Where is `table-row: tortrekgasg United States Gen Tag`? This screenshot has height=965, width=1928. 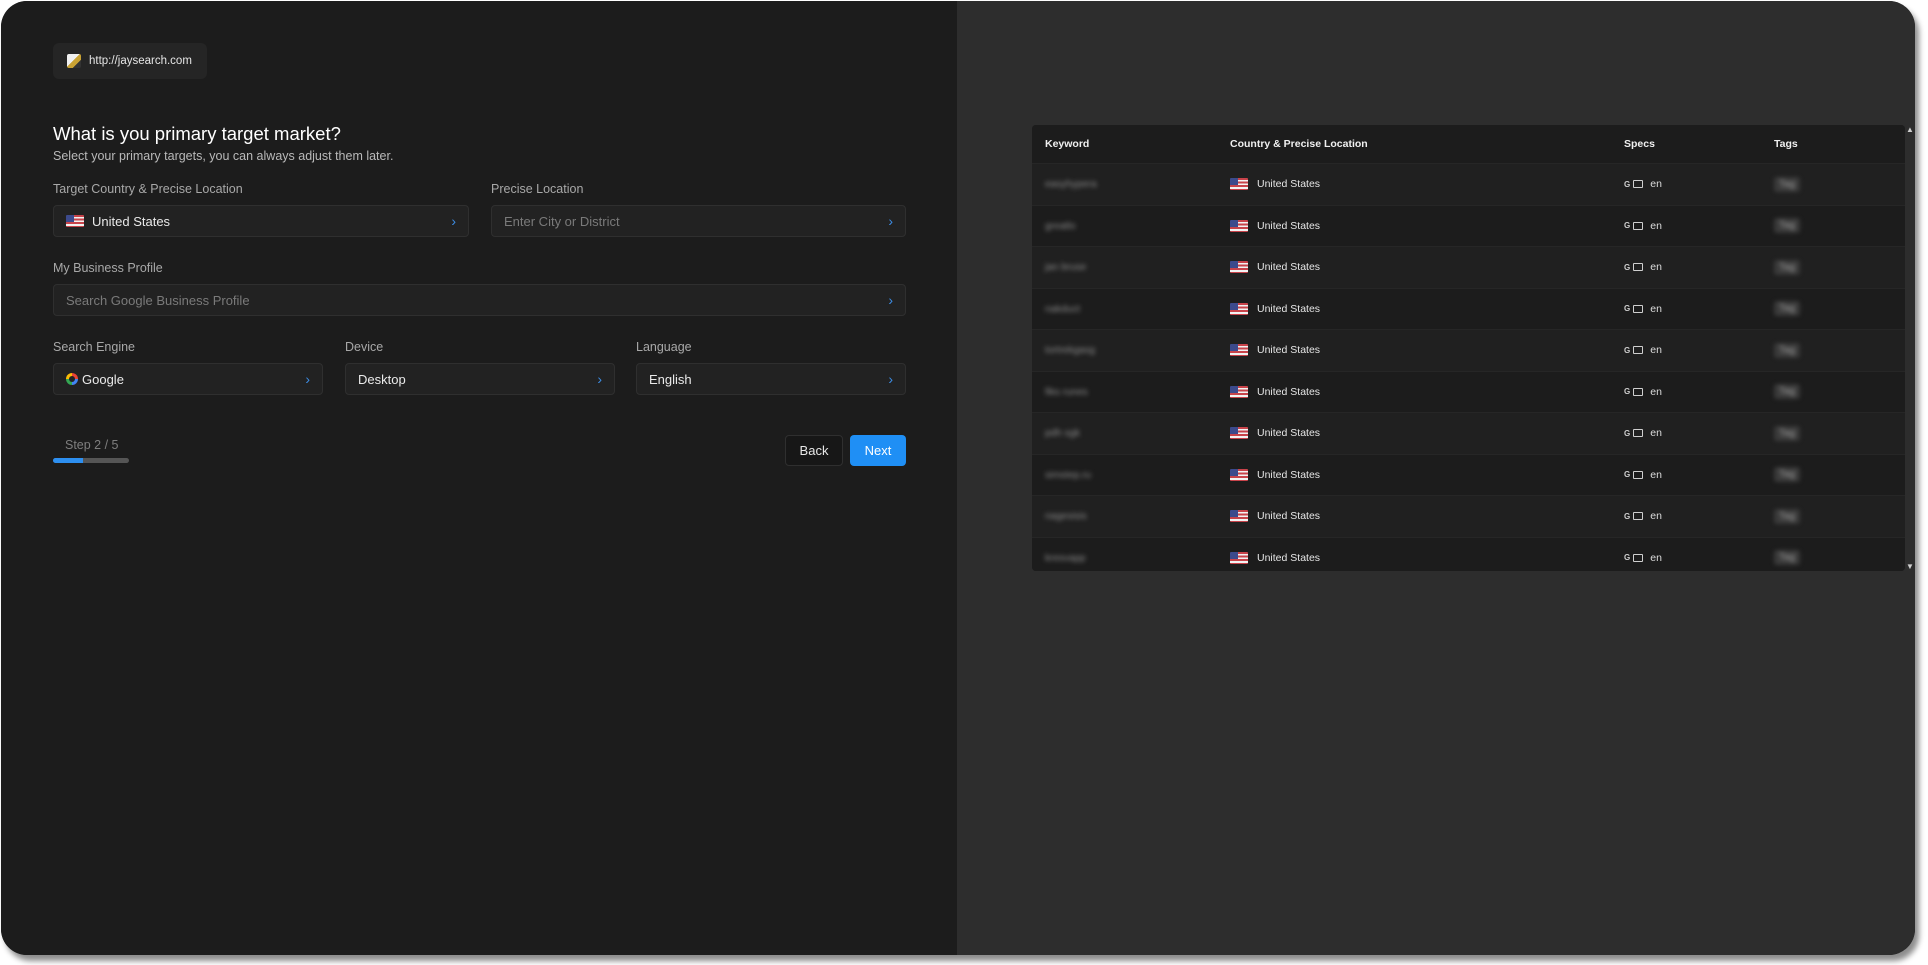
table-row: tortrekgasg United States Gen Tag is located at coordinates (1468, 350).